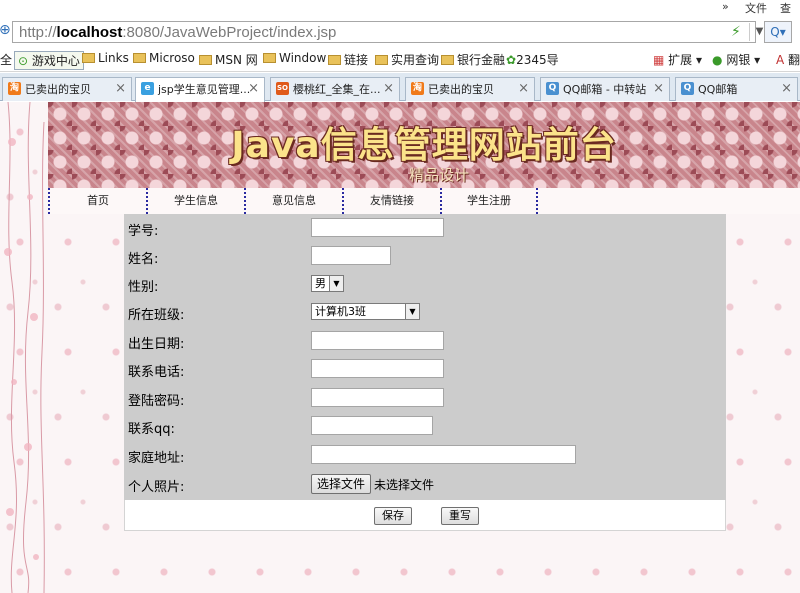 Image resolution: width=800 pixels, height=593 pixels. Describe the element at coordinates (195, 201) in the screenshot. I see `nav-student-info: 学生信息` at that location.